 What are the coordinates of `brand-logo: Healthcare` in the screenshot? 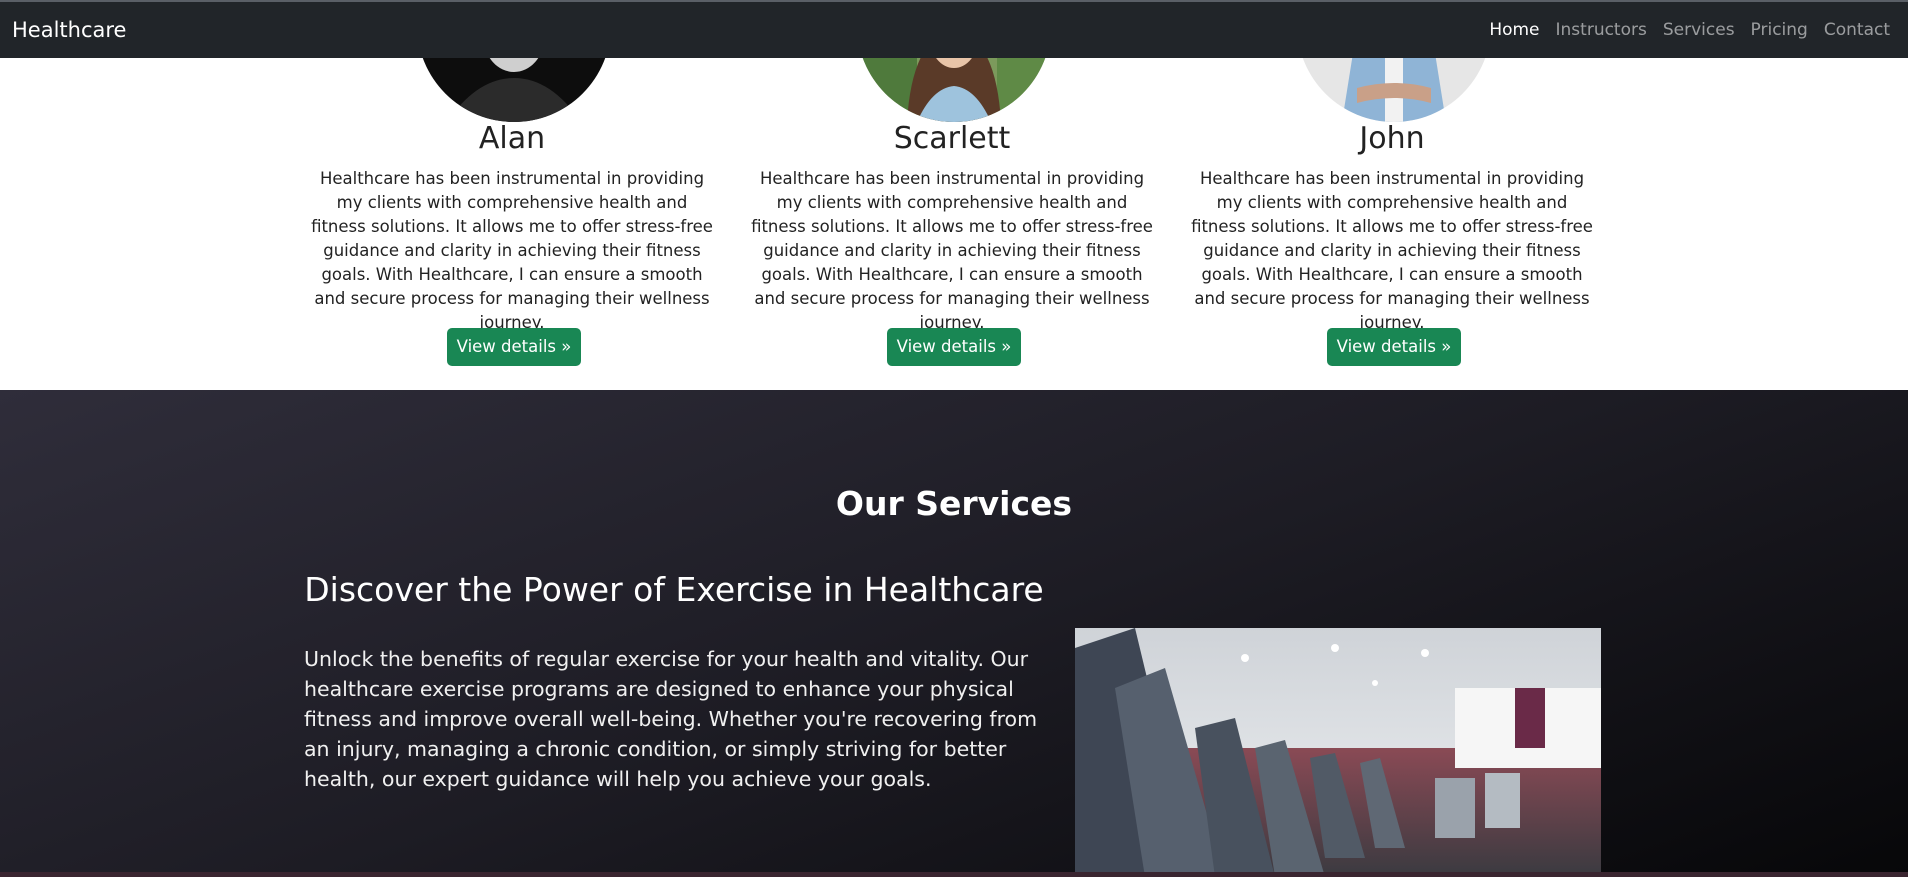 It's located at (69, 30).